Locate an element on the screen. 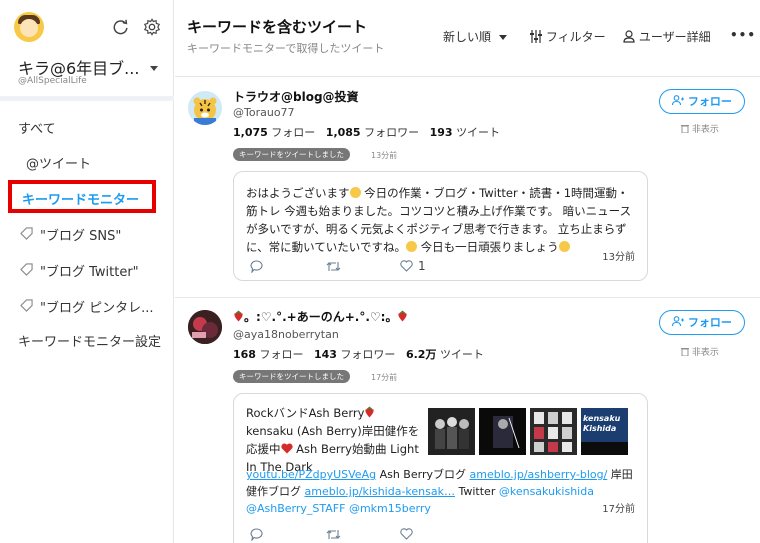 The height and width of the screenshot is (543, 760). filter-button: フィルター is located at coordinates (568, 36).